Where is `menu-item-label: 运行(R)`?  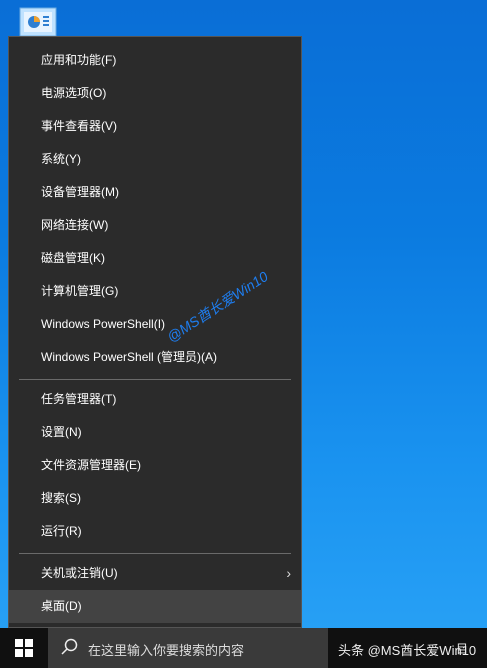 menu-item-label: 运行(R) is located at coordinates (61, 531).